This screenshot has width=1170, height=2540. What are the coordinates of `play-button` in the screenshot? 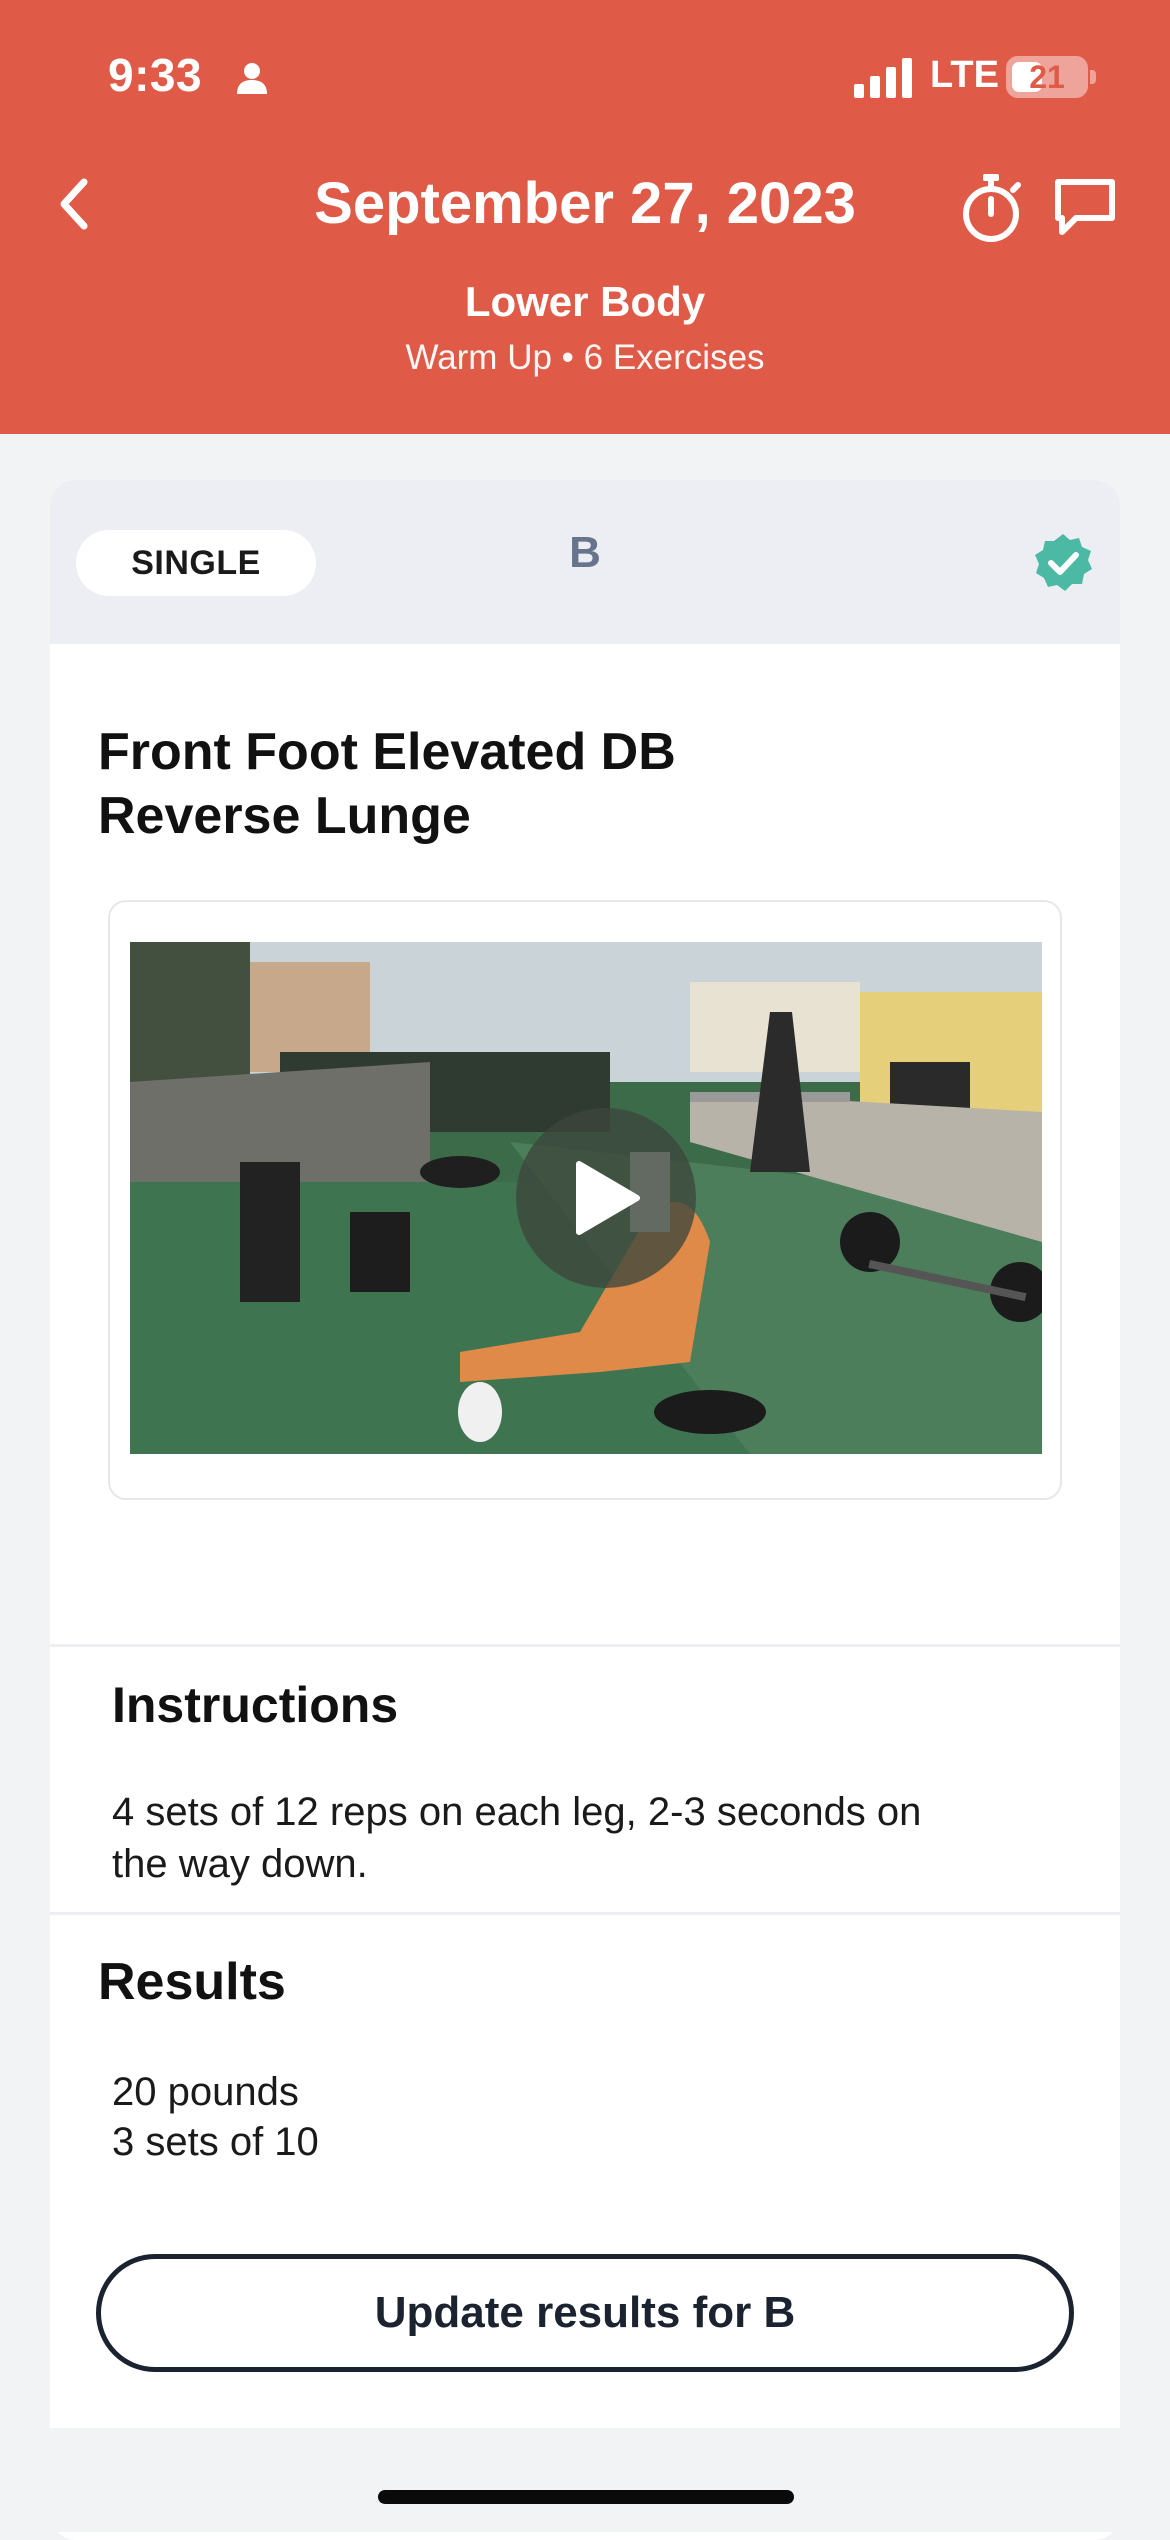 It's located at (606, 1198).